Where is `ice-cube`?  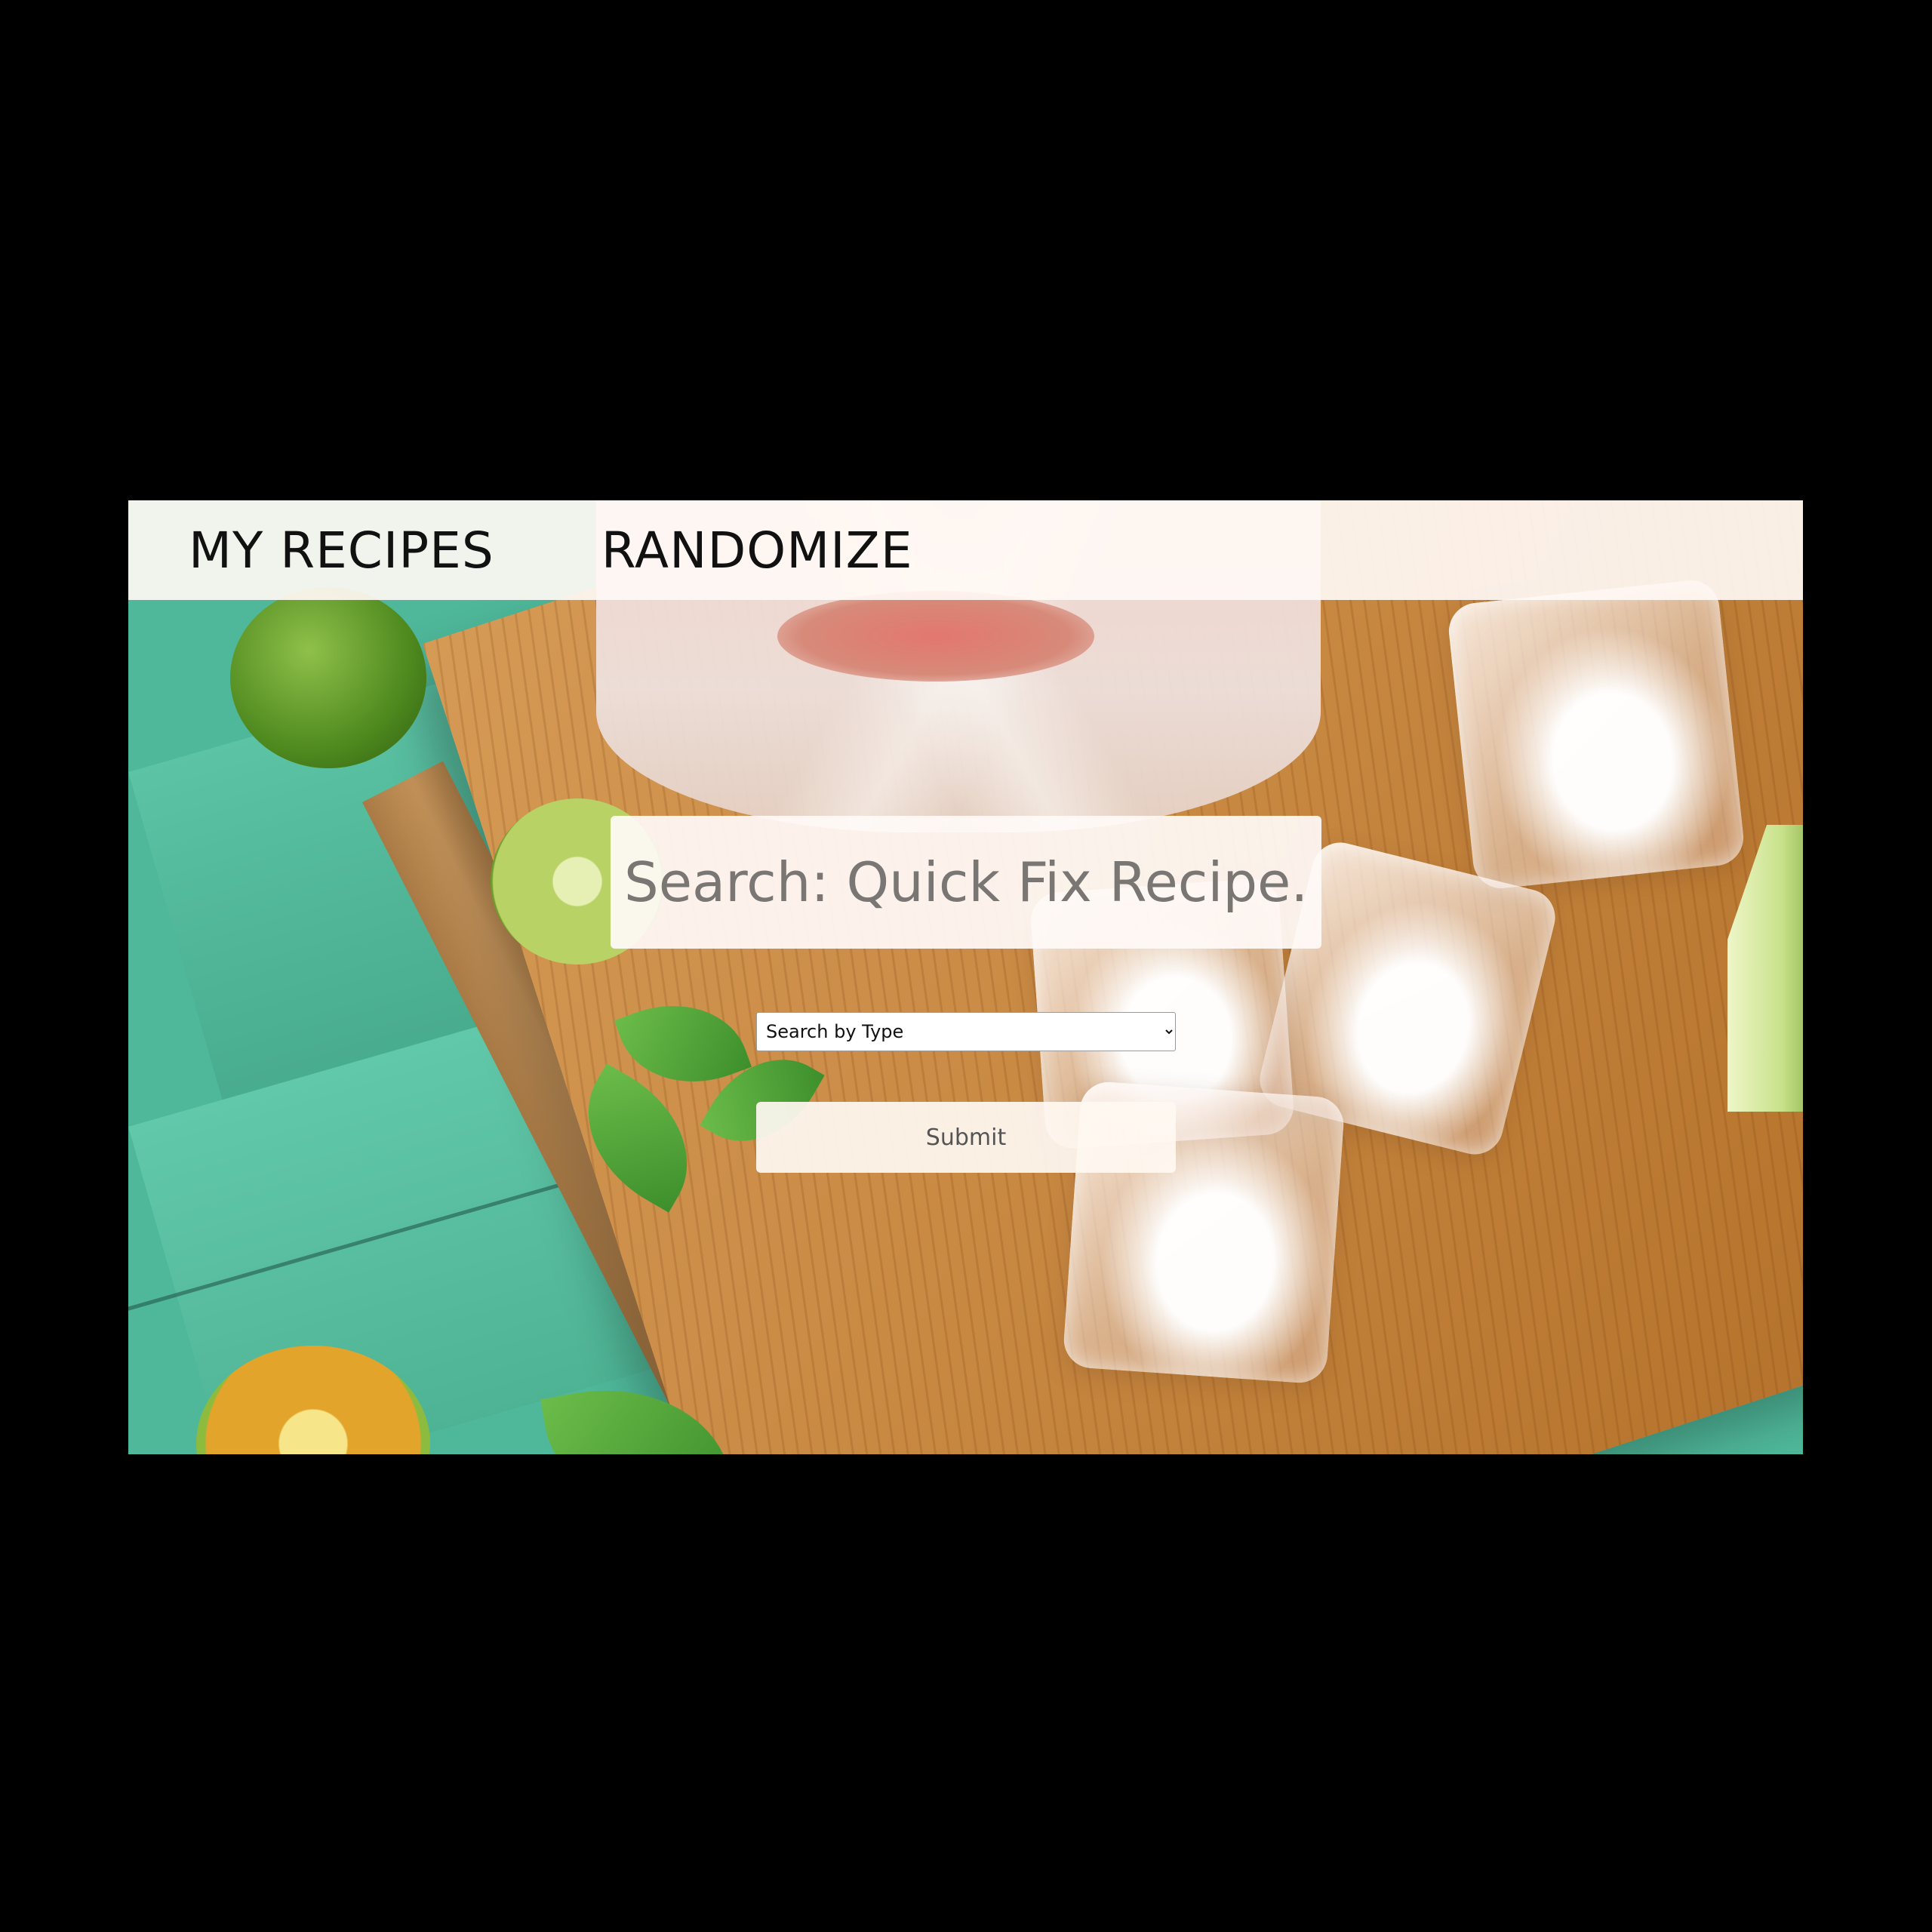 ice-cube is located at coordinates (1596, 734).